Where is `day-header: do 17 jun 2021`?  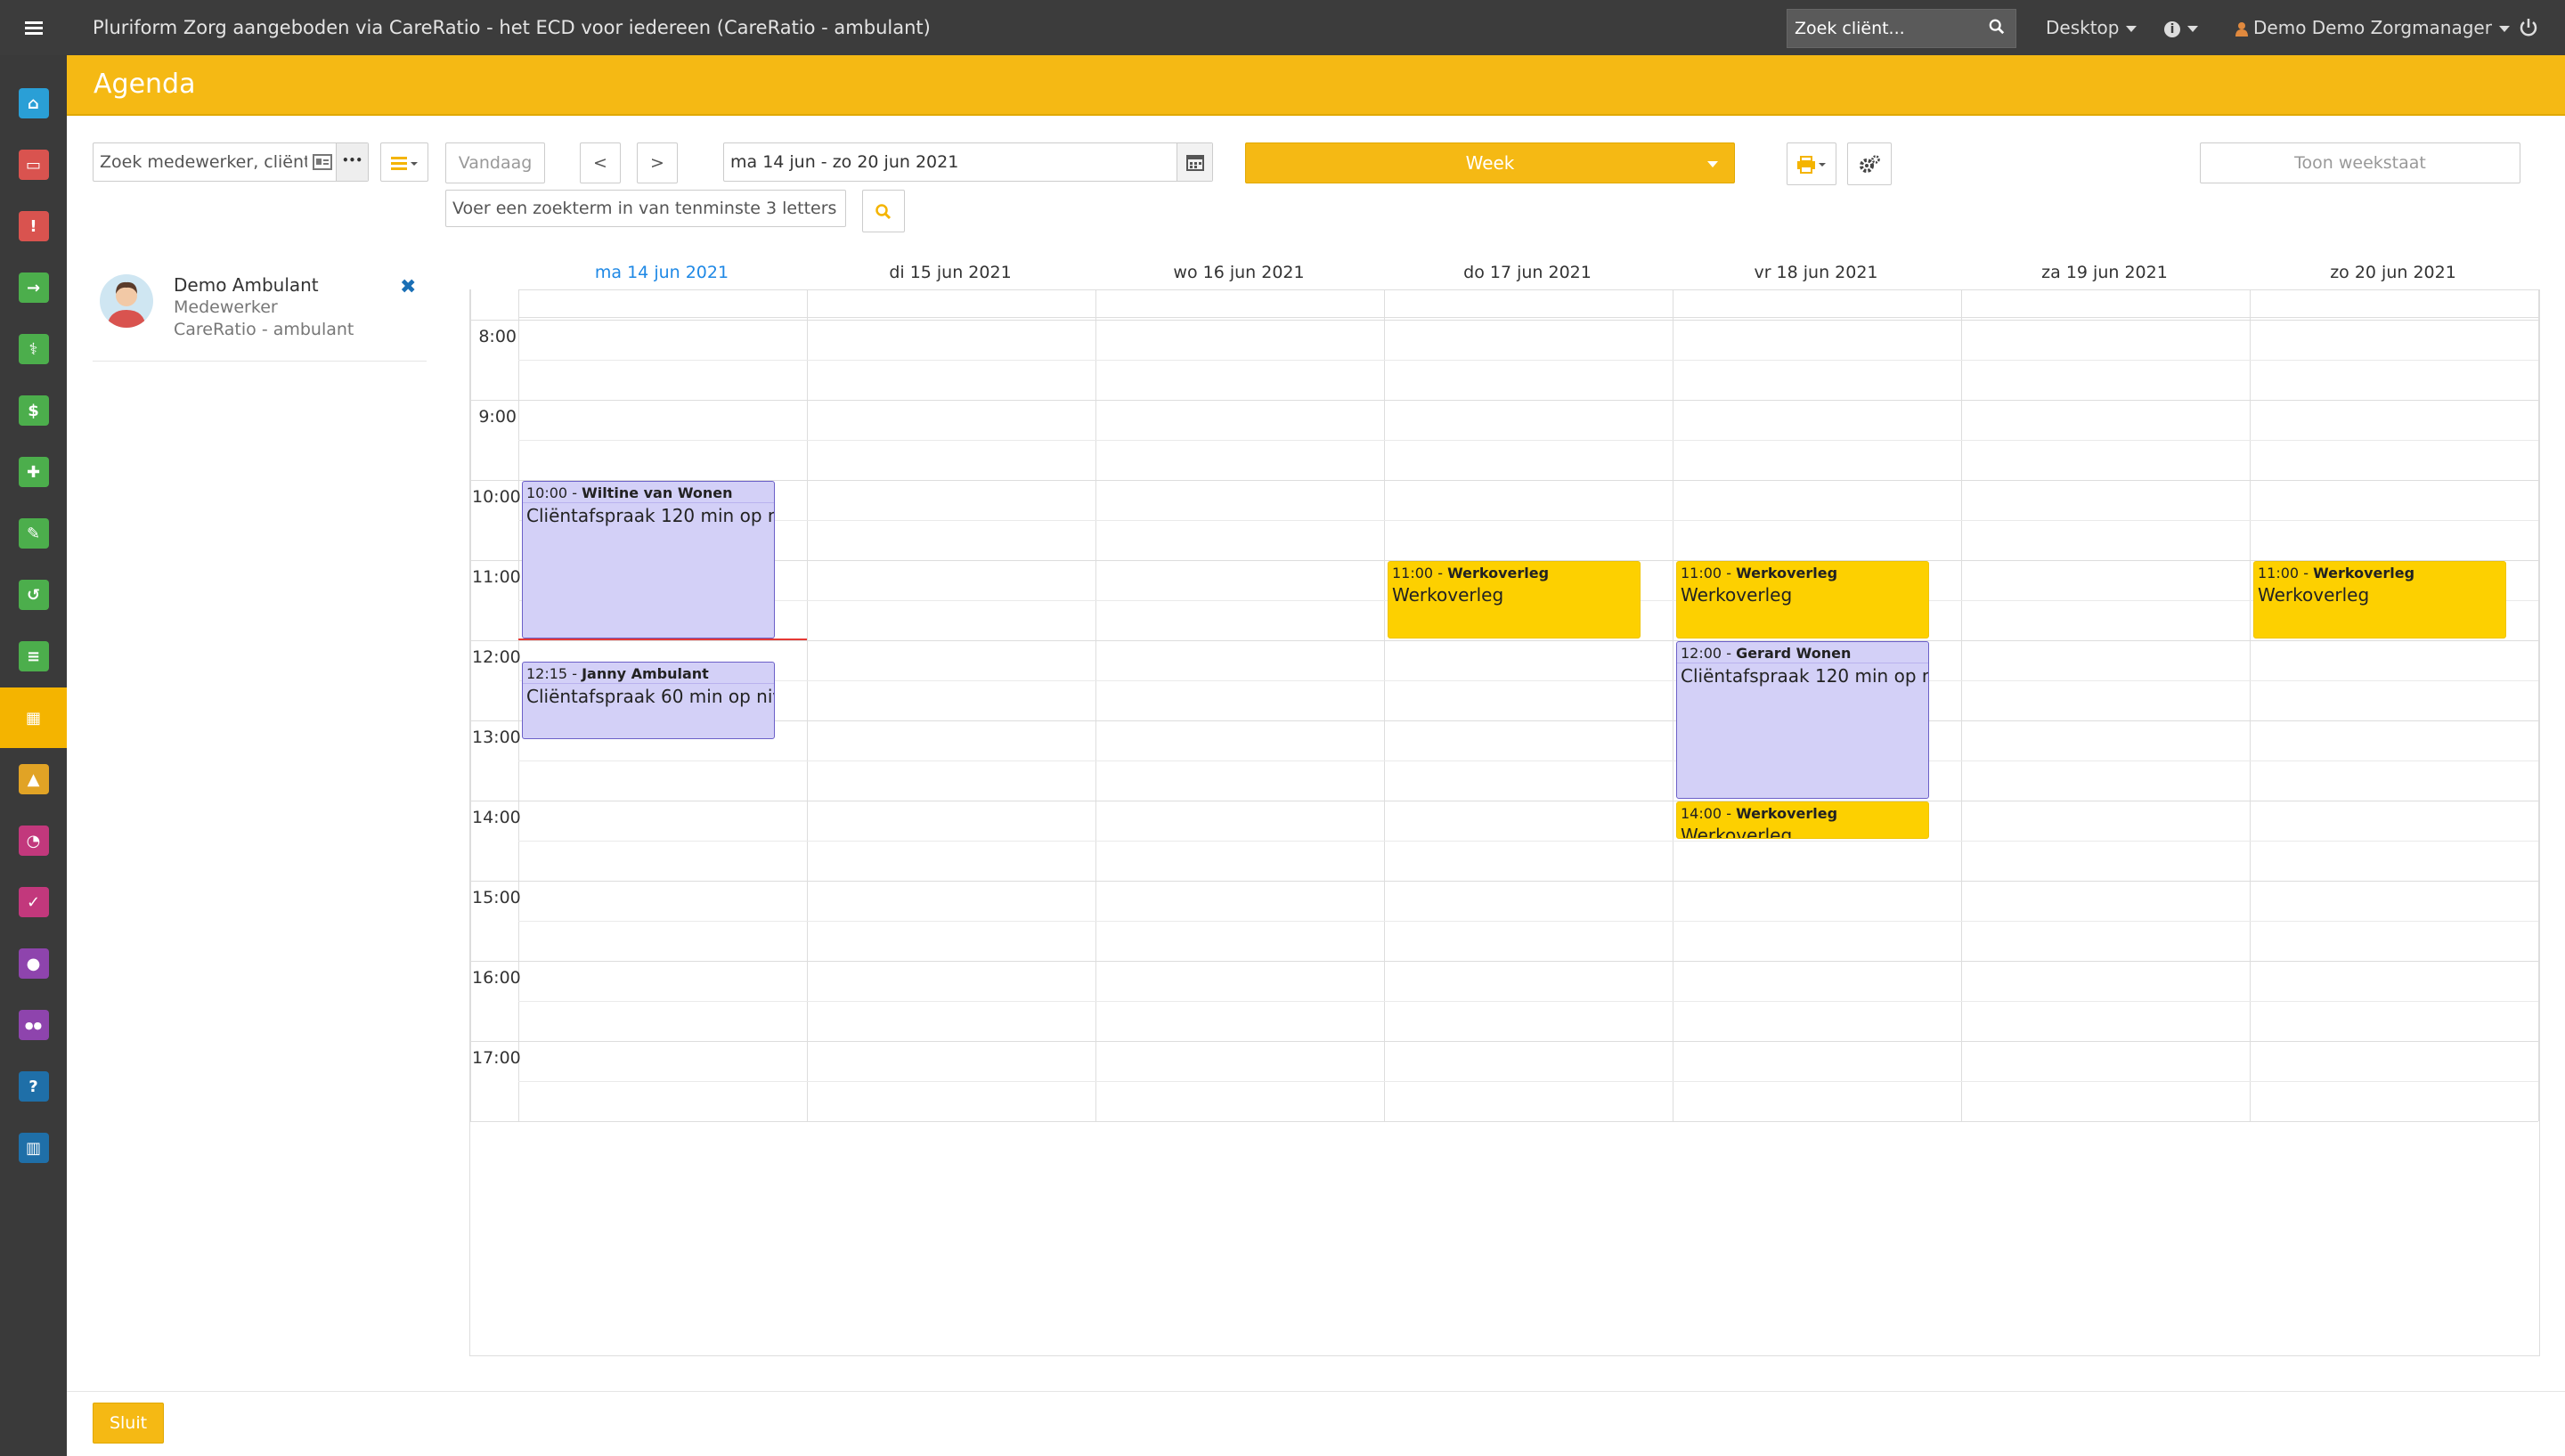
day-header: do 17 jun 2021 is located at coordinates (1527, 276).